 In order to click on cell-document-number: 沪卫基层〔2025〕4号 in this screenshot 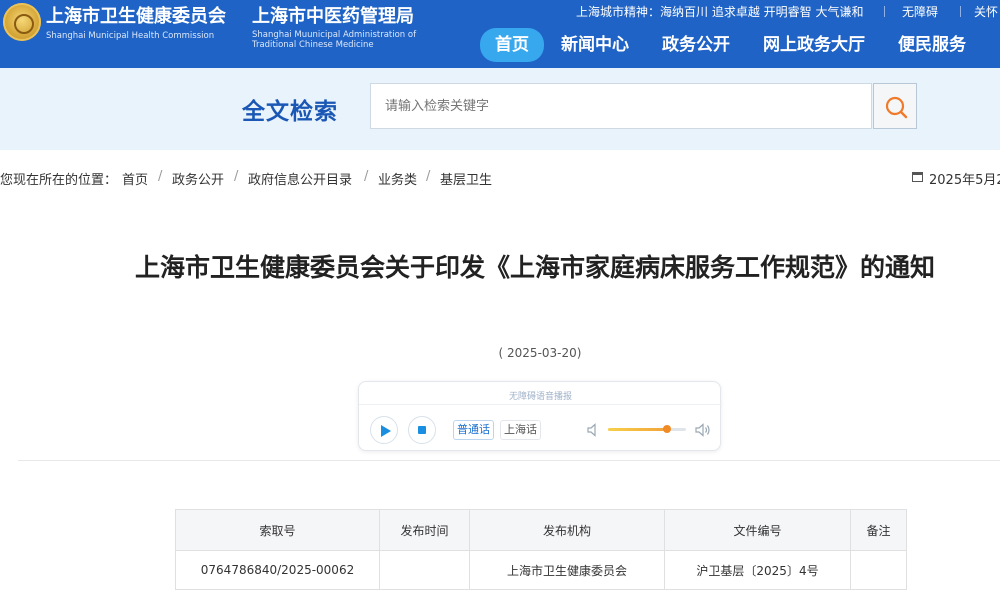, I will do `click(757, 570)`.